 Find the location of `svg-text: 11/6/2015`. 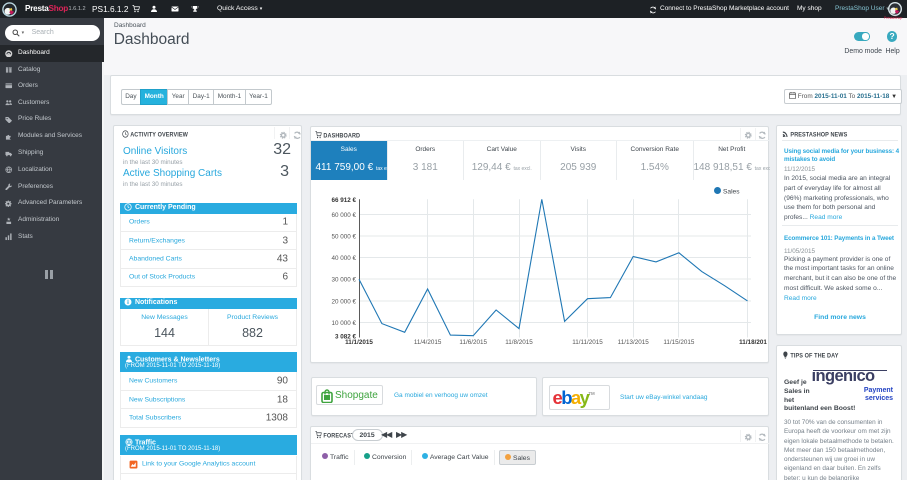

svg-text: 11/6/2015 is located at coordinates (473, 342).